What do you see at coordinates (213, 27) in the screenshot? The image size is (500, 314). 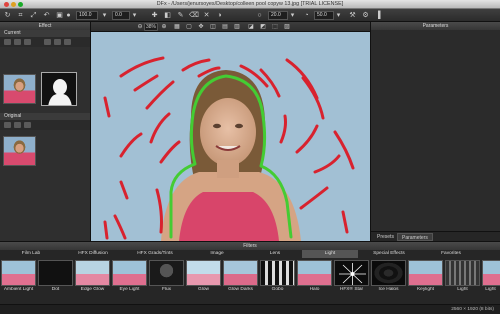 I see `split-view-icon: ◫` at bounding box center [213, 27].